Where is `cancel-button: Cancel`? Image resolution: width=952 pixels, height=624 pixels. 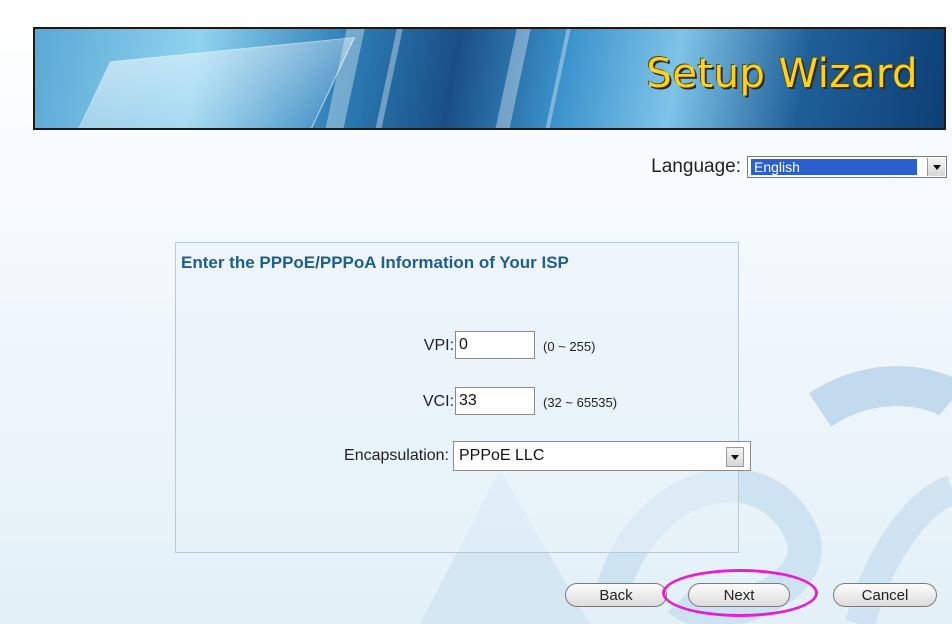 cancel-button: Cancel is located at coordinates (885, 595).